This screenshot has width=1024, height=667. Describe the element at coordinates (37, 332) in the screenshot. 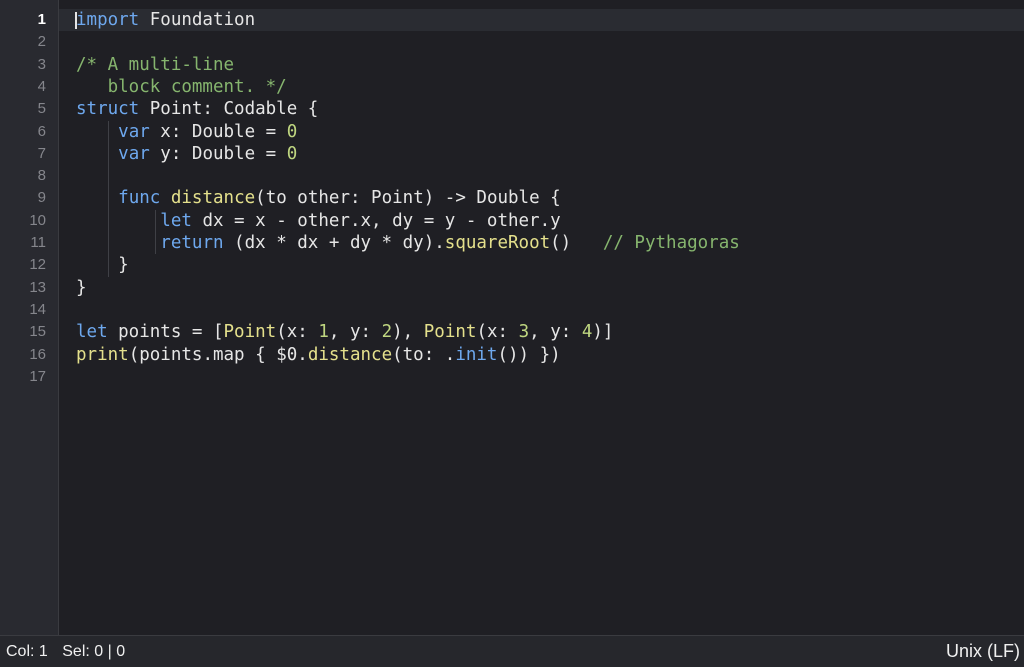

I see `line-number: 15` at that location.